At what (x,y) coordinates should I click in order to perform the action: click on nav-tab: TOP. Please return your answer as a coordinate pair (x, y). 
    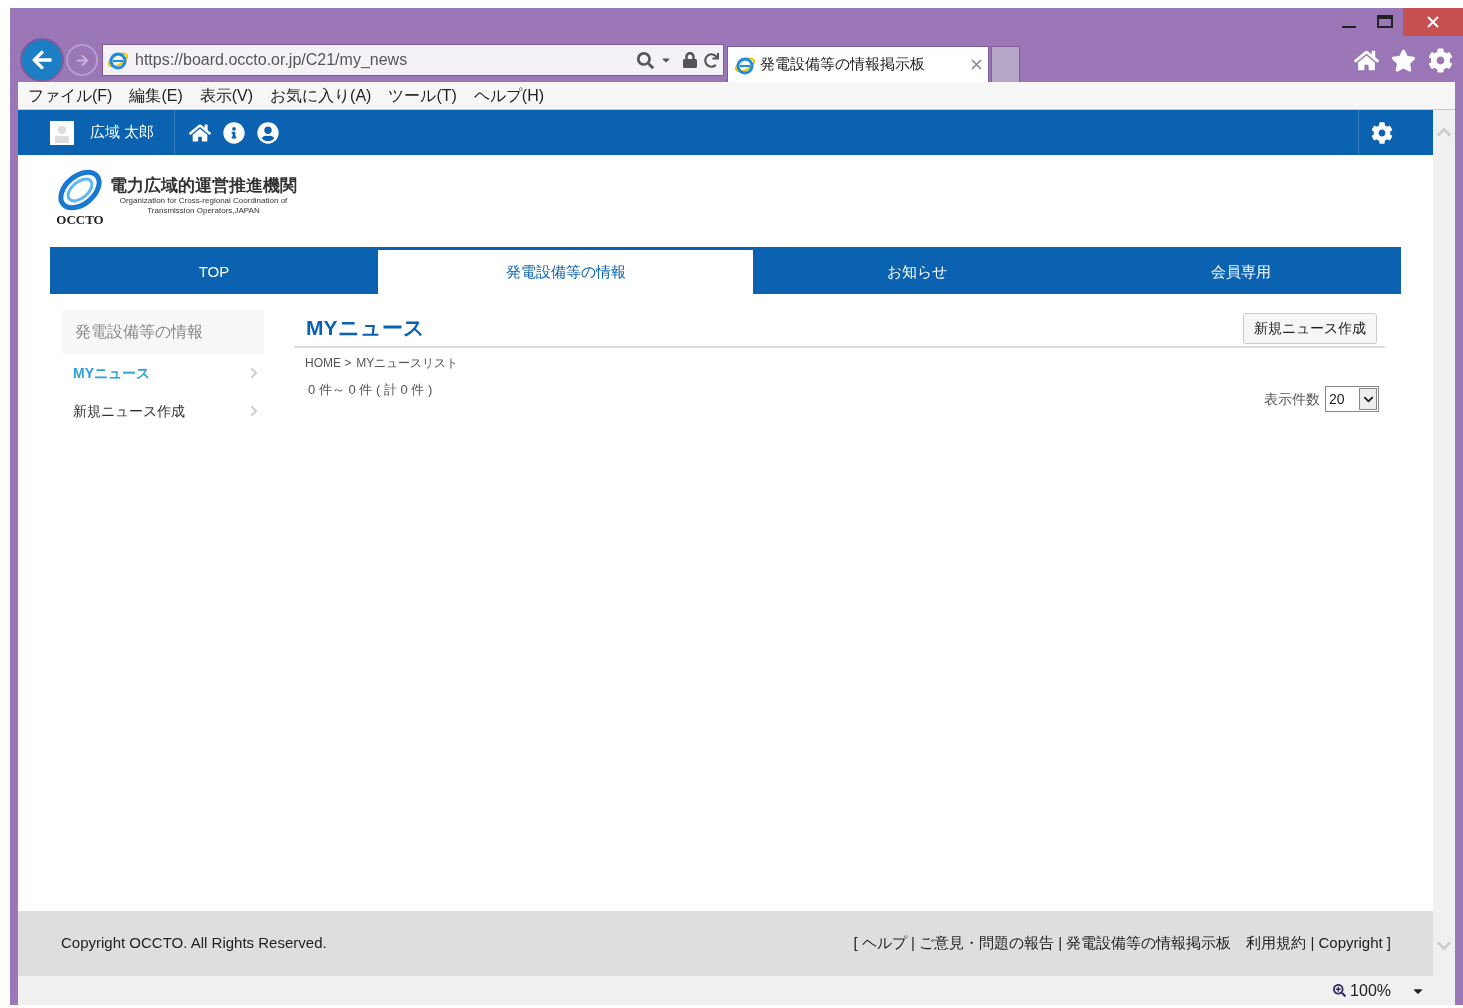
    Looking at the image, I should click on (214, 272).